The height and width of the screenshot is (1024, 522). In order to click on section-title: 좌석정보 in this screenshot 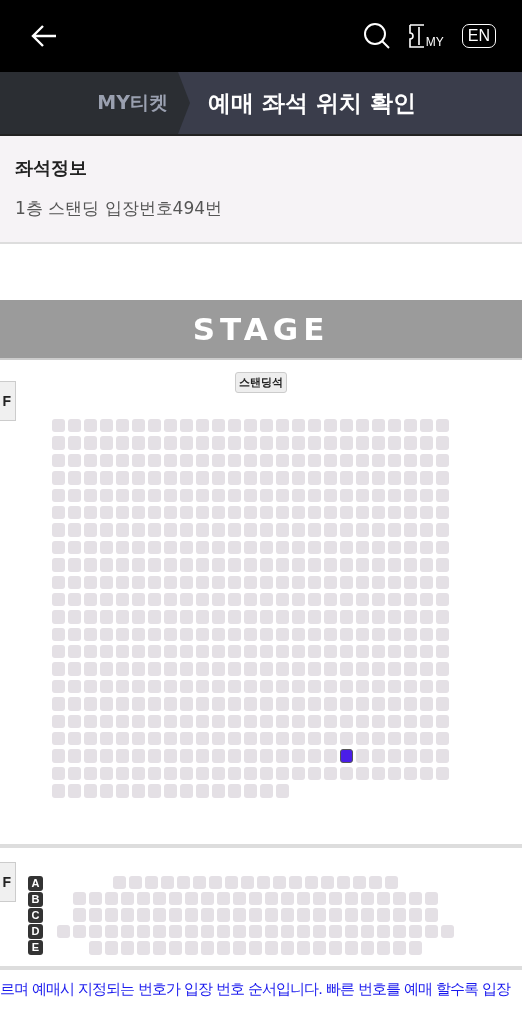, I will do `click(51, 168)`.